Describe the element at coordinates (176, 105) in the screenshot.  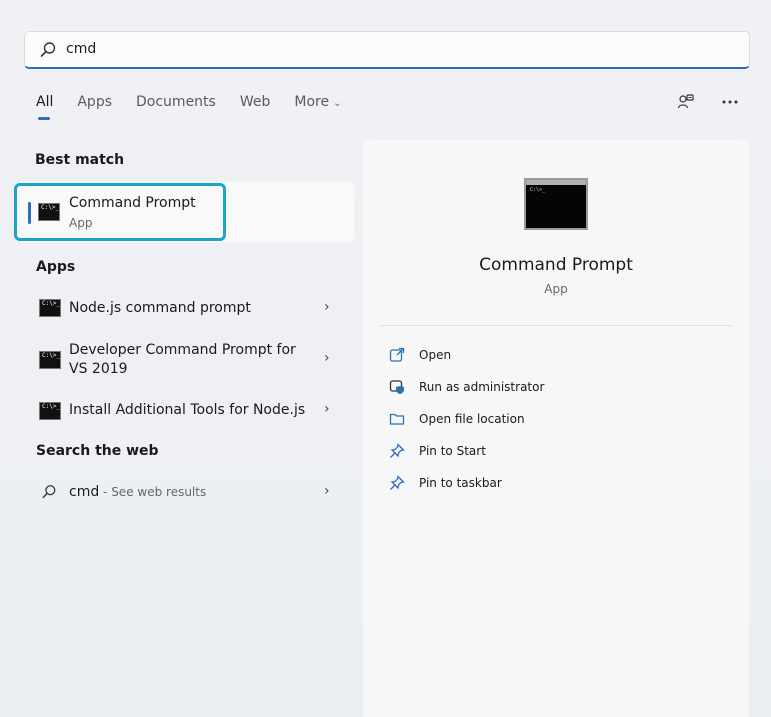
I see `tab-documents: Documents` at that location.